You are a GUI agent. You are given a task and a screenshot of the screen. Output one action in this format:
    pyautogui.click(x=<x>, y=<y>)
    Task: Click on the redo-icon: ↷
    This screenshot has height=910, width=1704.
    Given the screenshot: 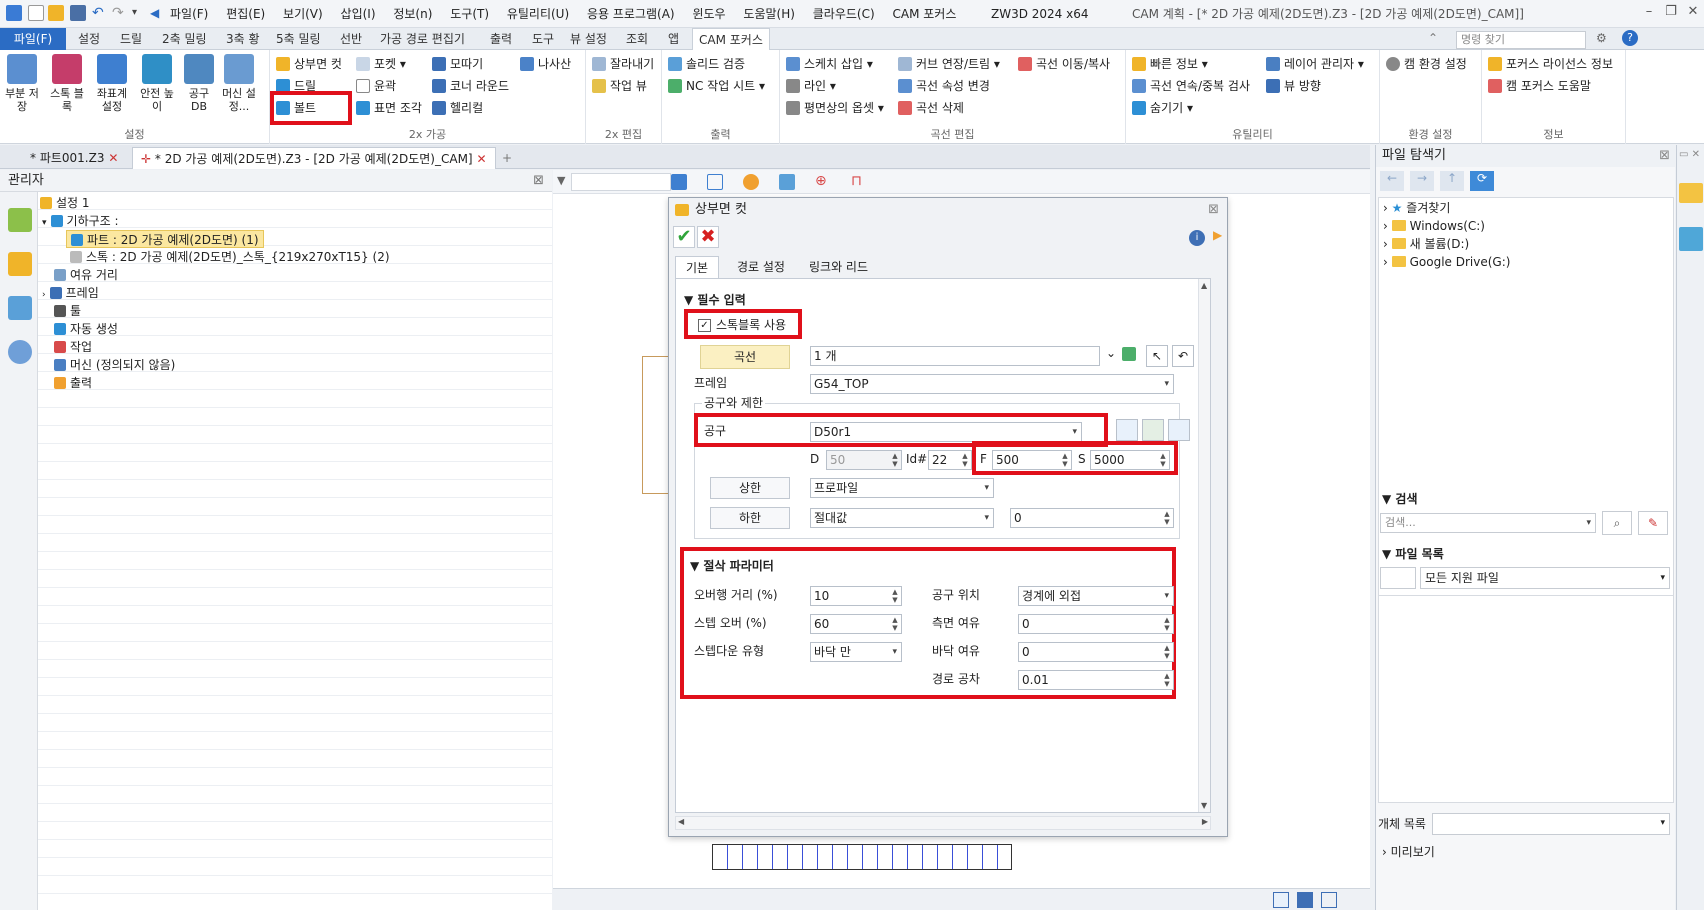 What is the action you would take?
    pyautogui.click(x=120, y=13)
    